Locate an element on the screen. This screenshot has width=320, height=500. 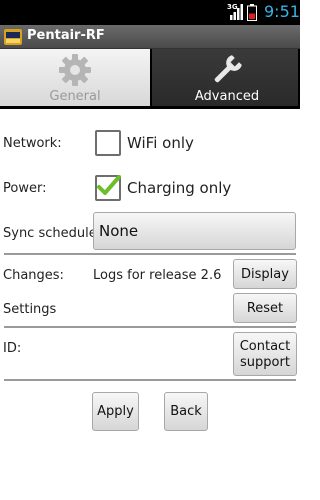
contact-support-button: Contact support is located at coordinates (265, 354).